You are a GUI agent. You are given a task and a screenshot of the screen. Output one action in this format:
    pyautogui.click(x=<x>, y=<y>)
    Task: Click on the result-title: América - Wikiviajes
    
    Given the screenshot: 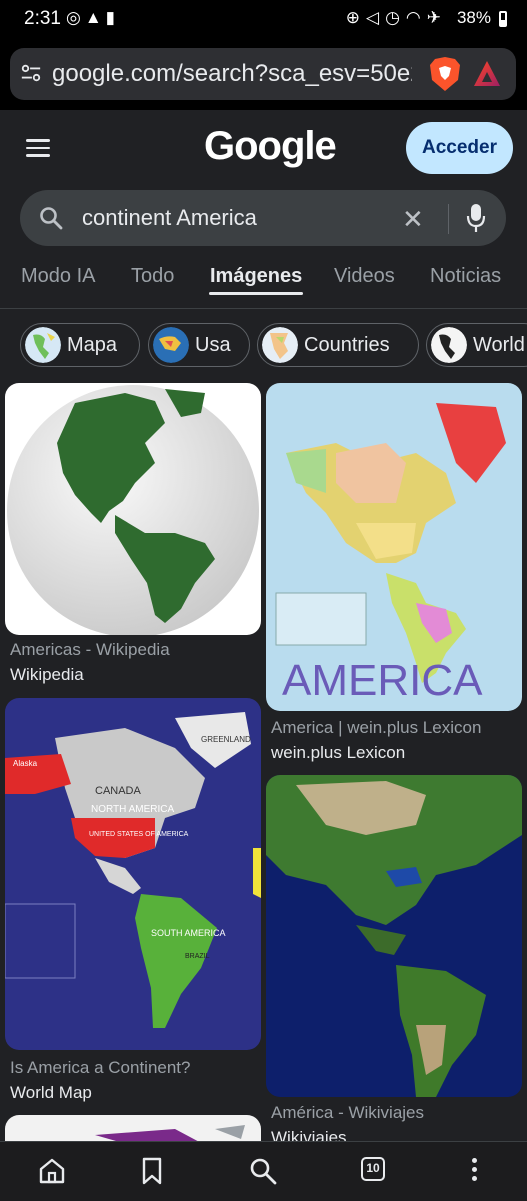 What is the action you would take?
    pyautogui.click(x=347, y=1113)
    